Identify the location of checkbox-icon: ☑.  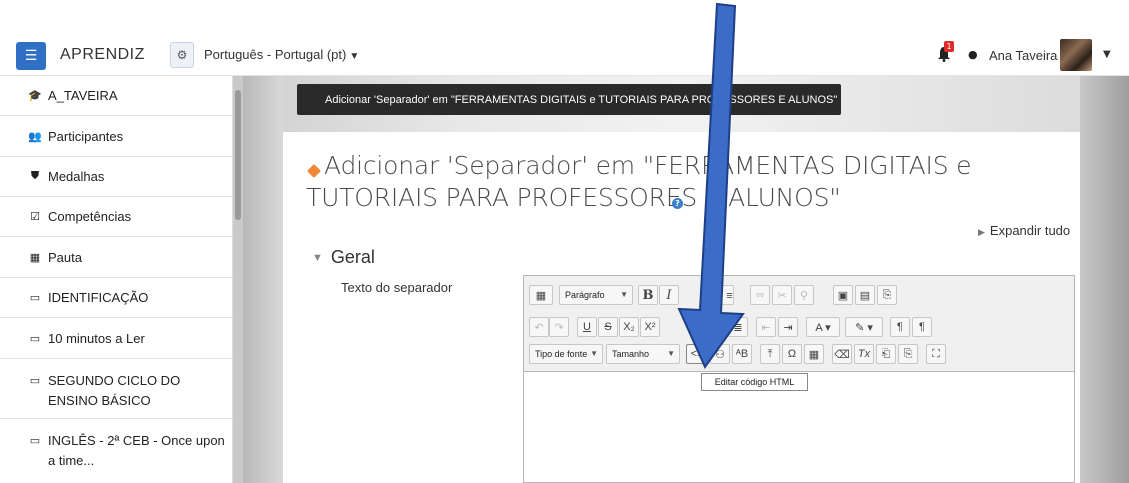
(35, 217).